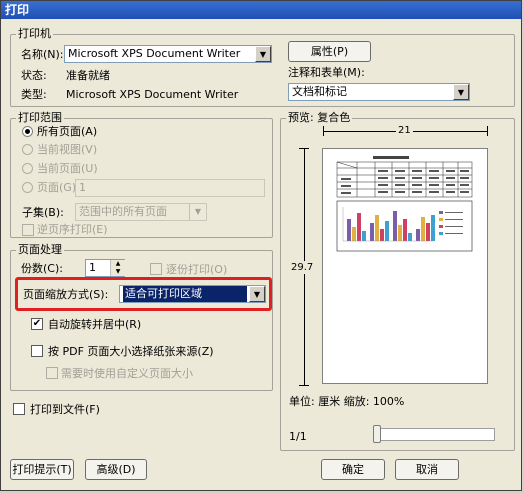 This screenshot has height=493, width=524. What do you see at coordinates (154, 53) in the screenshot?
I see `printer-name-value: Microsoft XPS Document Writer` at bounding box center [154, 53].